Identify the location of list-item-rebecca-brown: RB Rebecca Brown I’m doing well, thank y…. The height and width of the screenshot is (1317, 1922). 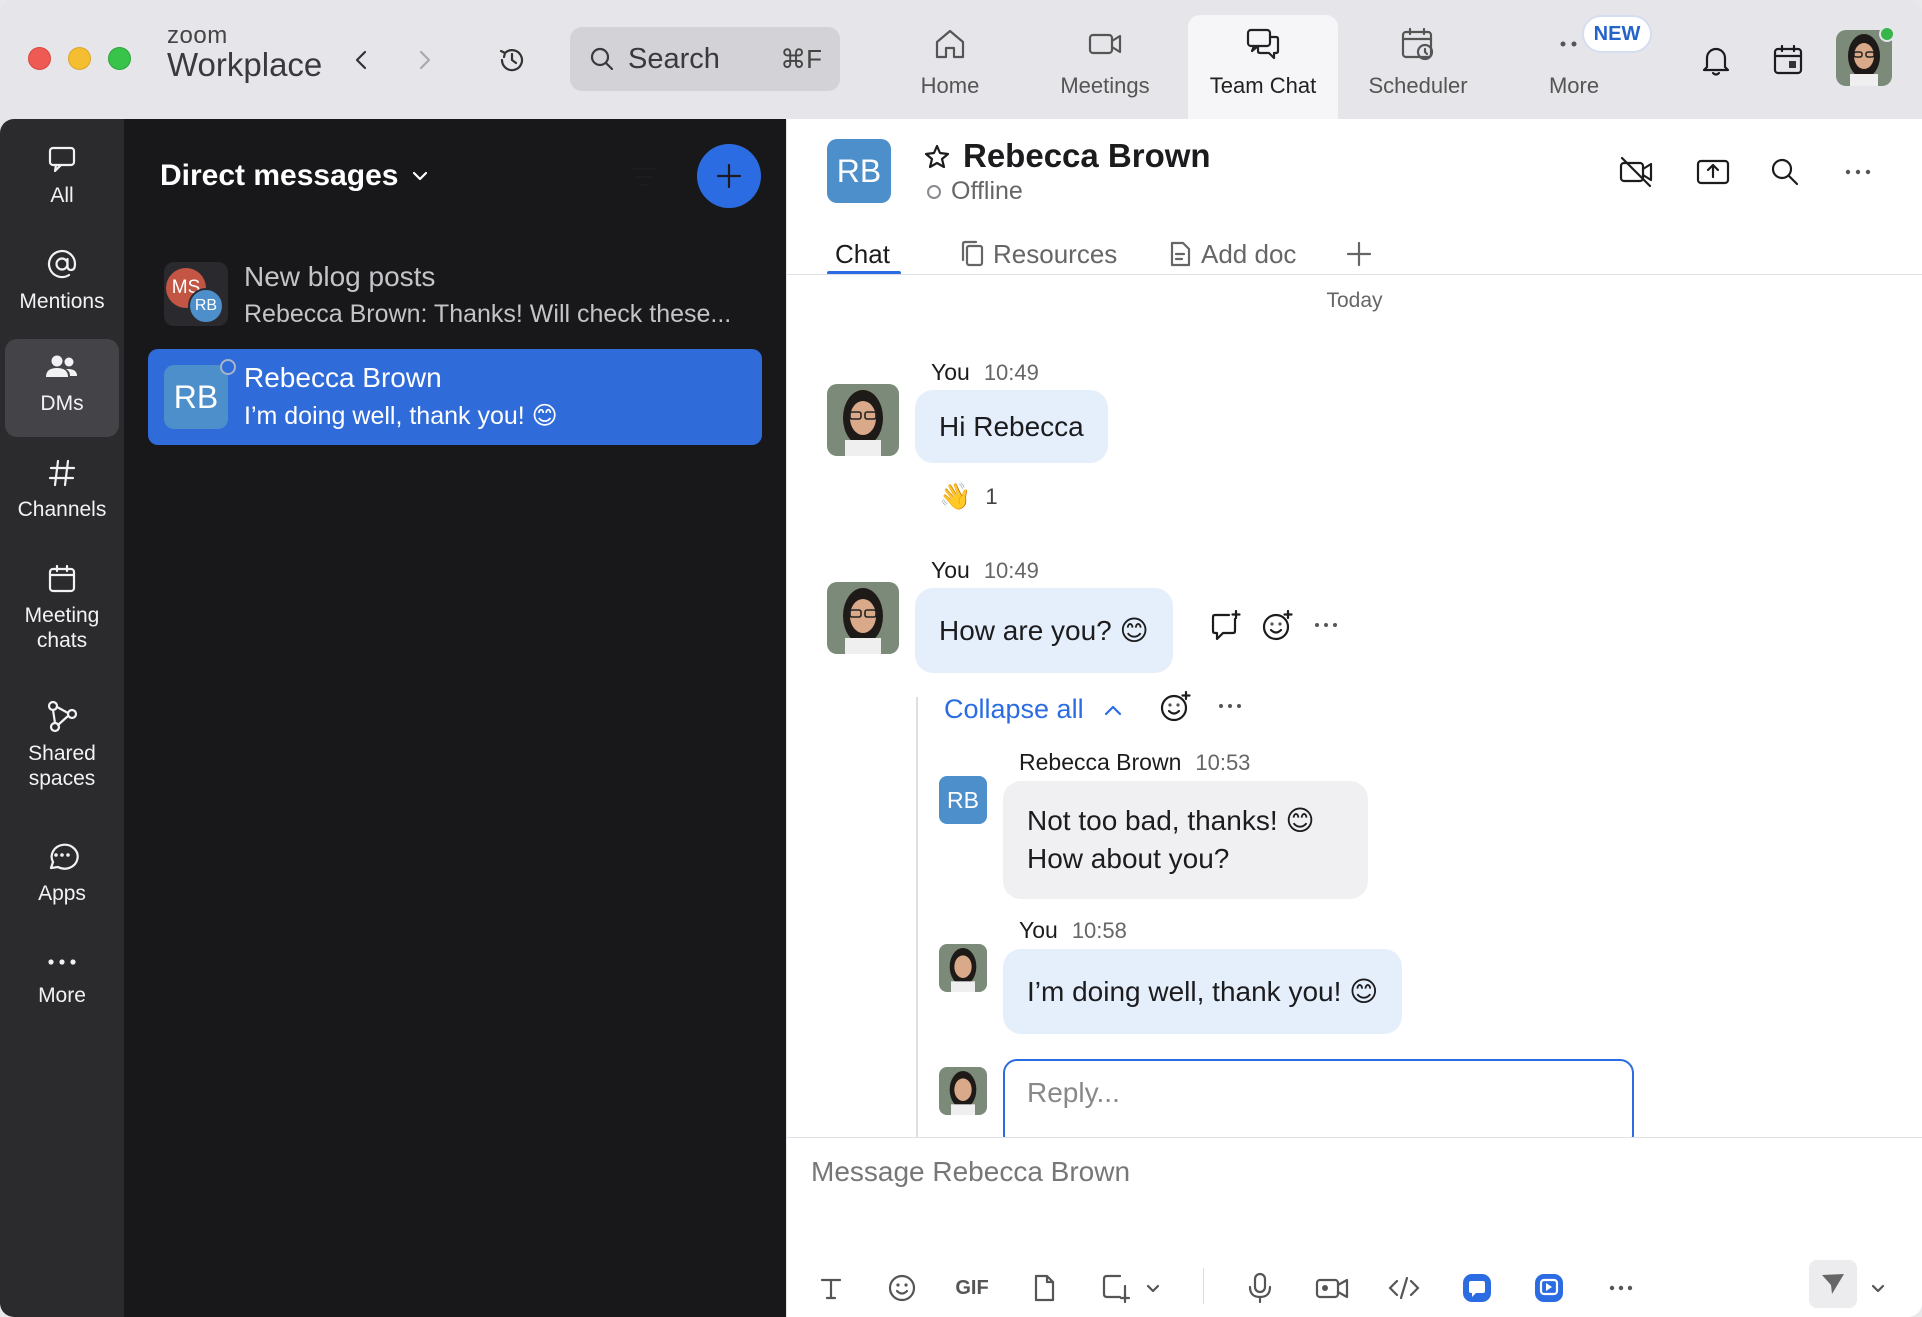
(455, 397).